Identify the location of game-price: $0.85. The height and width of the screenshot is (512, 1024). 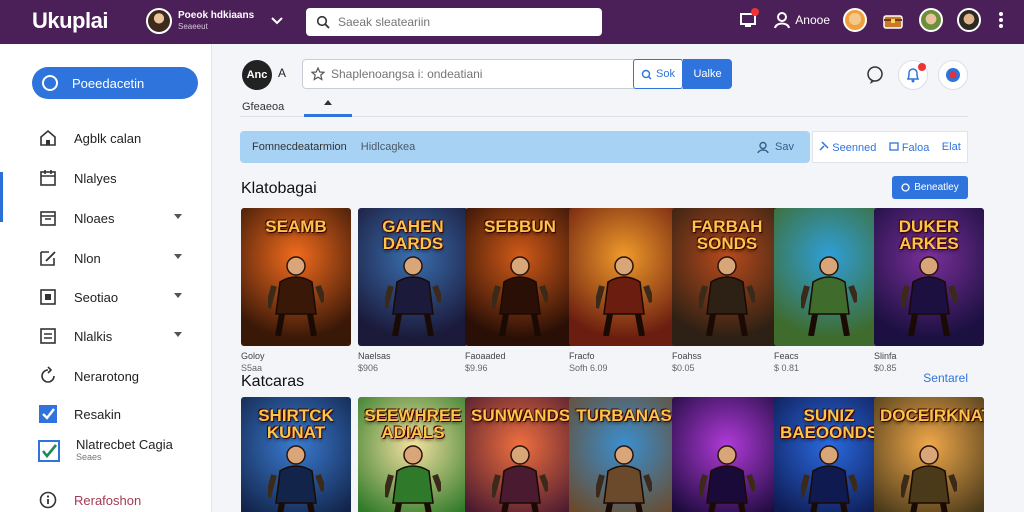
(885, 368).